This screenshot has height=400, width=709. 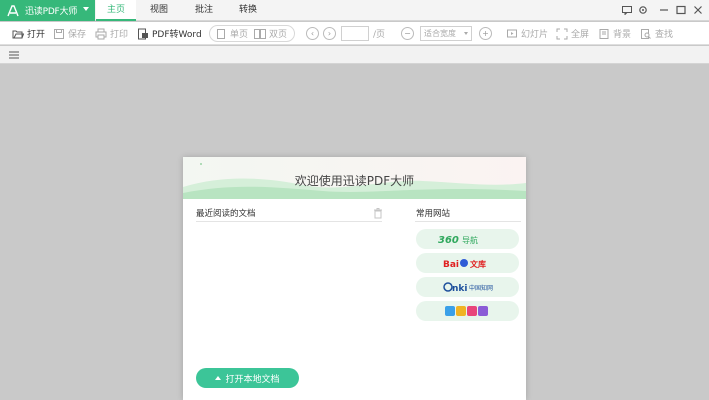 I want to click on title-bar: 迅读PDF大师 主页 视图 批注 转换, so click(x=354, y=10).